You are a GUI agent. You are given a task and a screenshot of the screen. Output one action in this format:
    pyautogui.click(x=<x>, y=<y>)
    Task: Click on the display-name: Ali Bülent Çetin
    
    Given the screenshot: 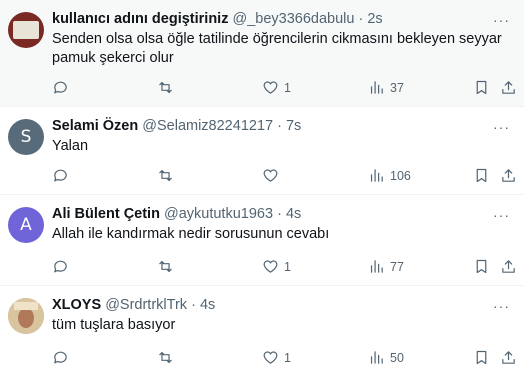 What is the action you would take?
    pyautogui.click(x=106, y=214)
    